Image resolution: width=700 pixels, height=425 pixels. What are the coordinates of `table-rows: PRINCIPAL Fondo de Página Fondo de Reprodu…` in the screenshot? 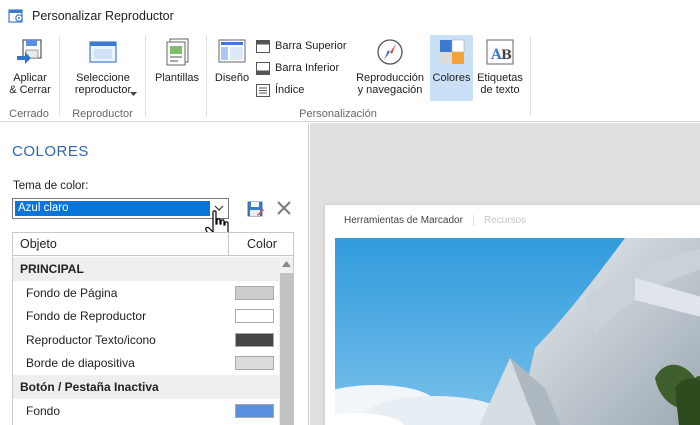 It's located at (146, 339).